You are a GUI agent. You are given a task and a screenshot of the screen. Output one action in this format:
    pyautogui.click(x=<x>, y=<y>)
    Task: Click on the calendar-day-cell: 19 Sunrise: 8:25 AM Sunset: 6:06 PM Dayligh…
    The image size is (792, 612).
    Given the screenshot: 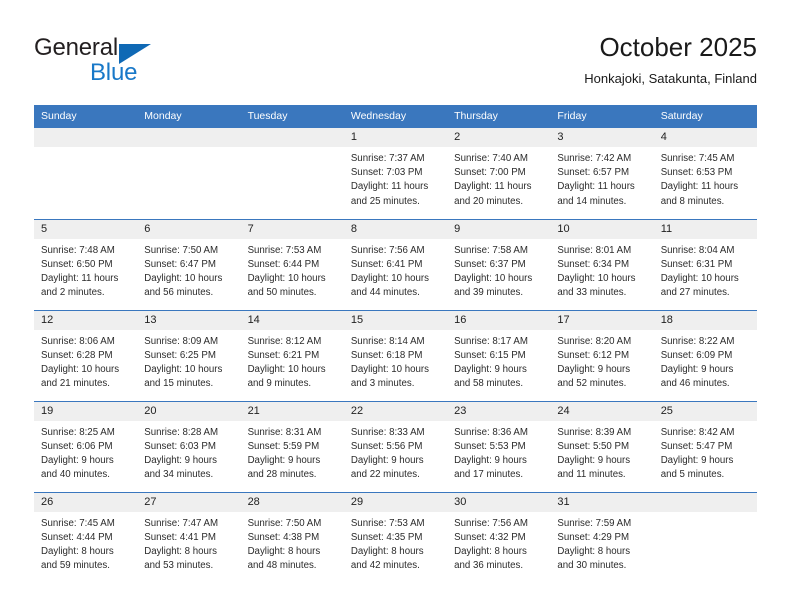 What is the action you would take?
    pyautogui.click(x=86, y=446)
    